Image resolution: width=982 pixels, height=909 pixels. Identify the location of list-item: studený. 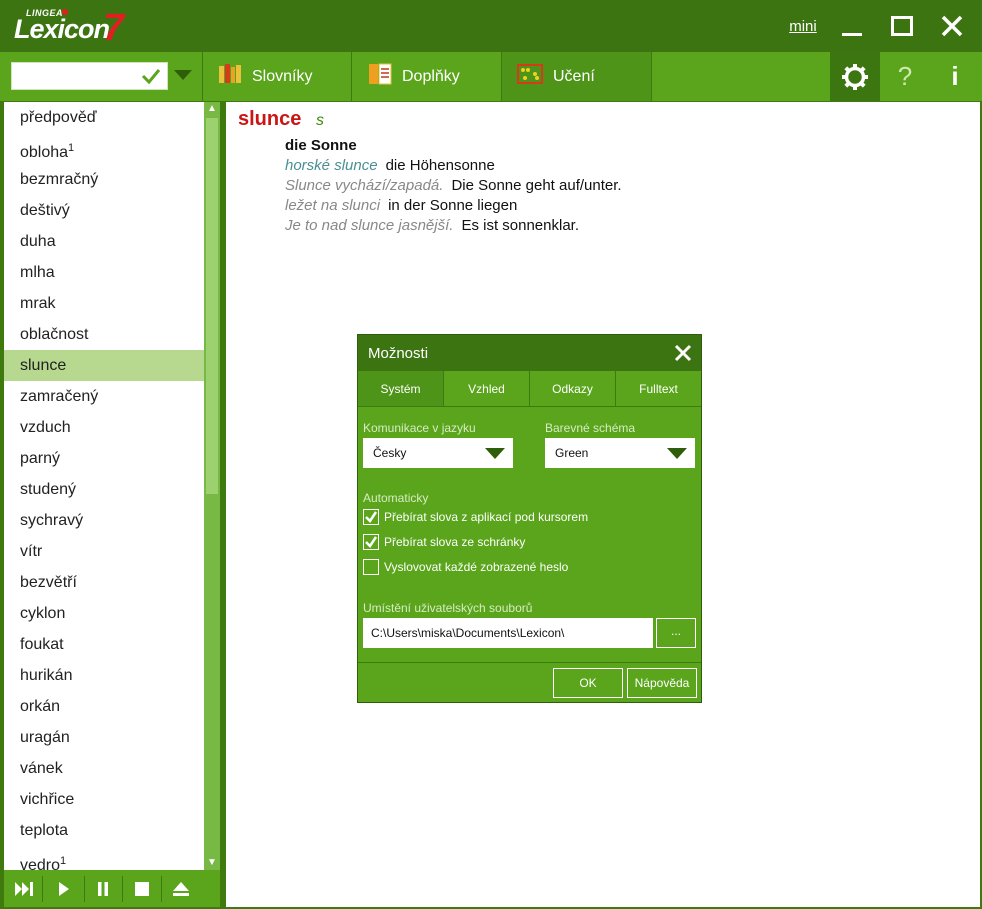
(104, 489).